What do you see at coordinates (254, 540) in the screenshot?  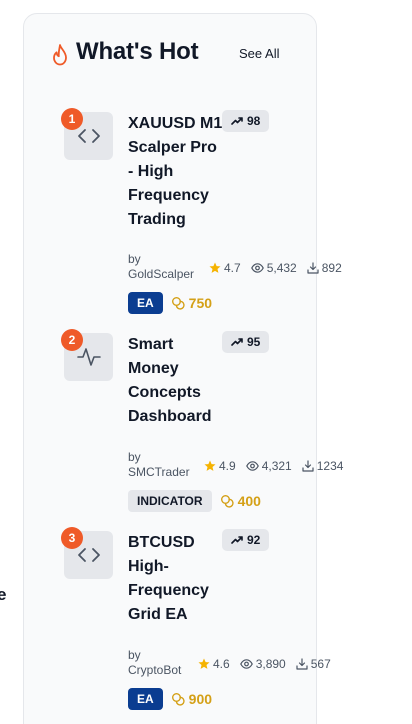 I see `trend-score: 92` at bounding box center [254, 540].